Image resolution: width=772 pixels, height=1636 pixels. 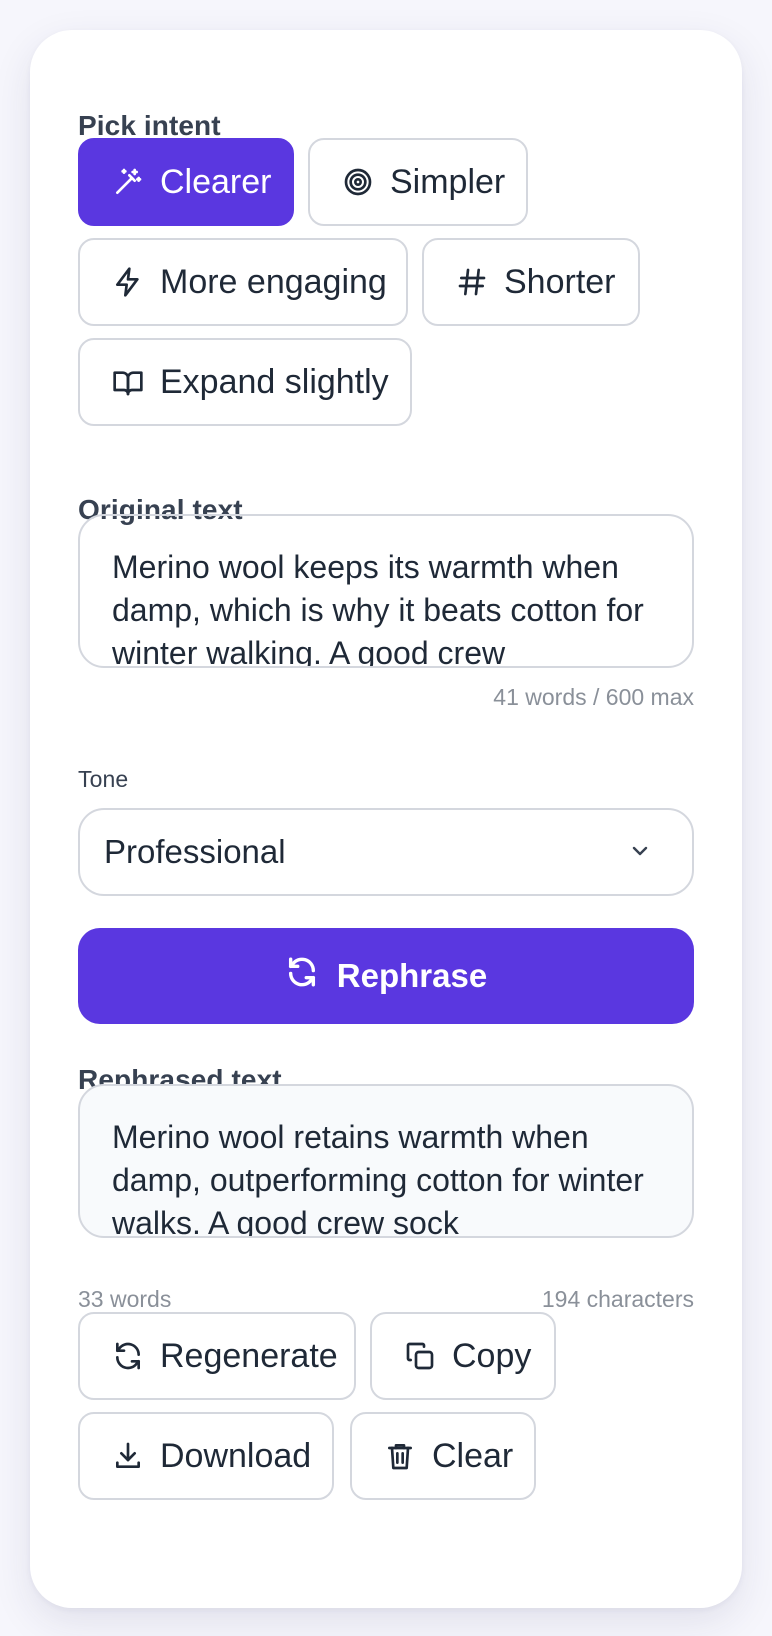 I want to click on download-icon, so click(x=128, y=1456).